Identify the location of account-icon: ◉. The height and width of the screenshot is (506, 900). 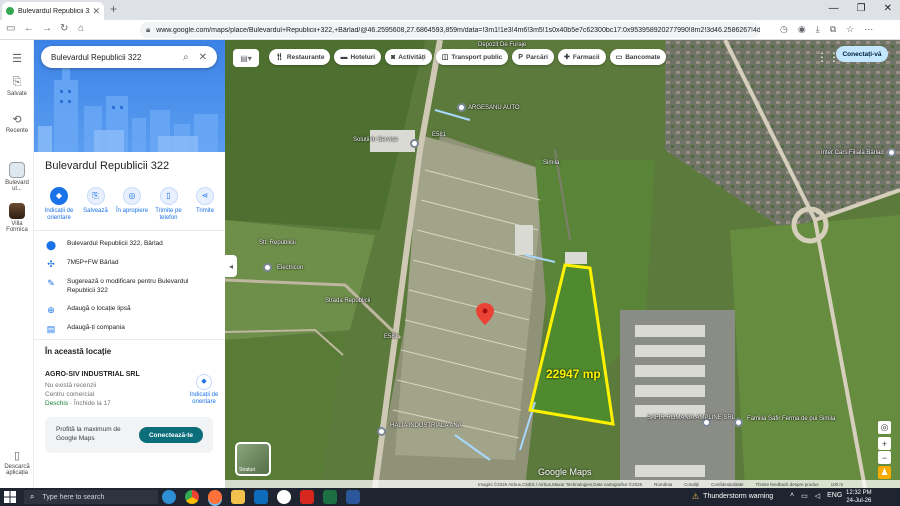
(802, 29).